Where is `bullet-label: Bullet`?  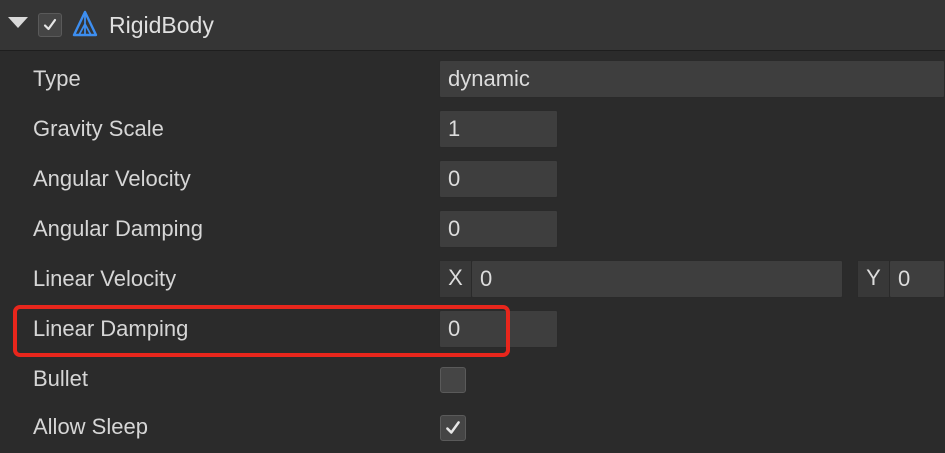 bullet-label: Bullet is located at coordinates (61, 378).